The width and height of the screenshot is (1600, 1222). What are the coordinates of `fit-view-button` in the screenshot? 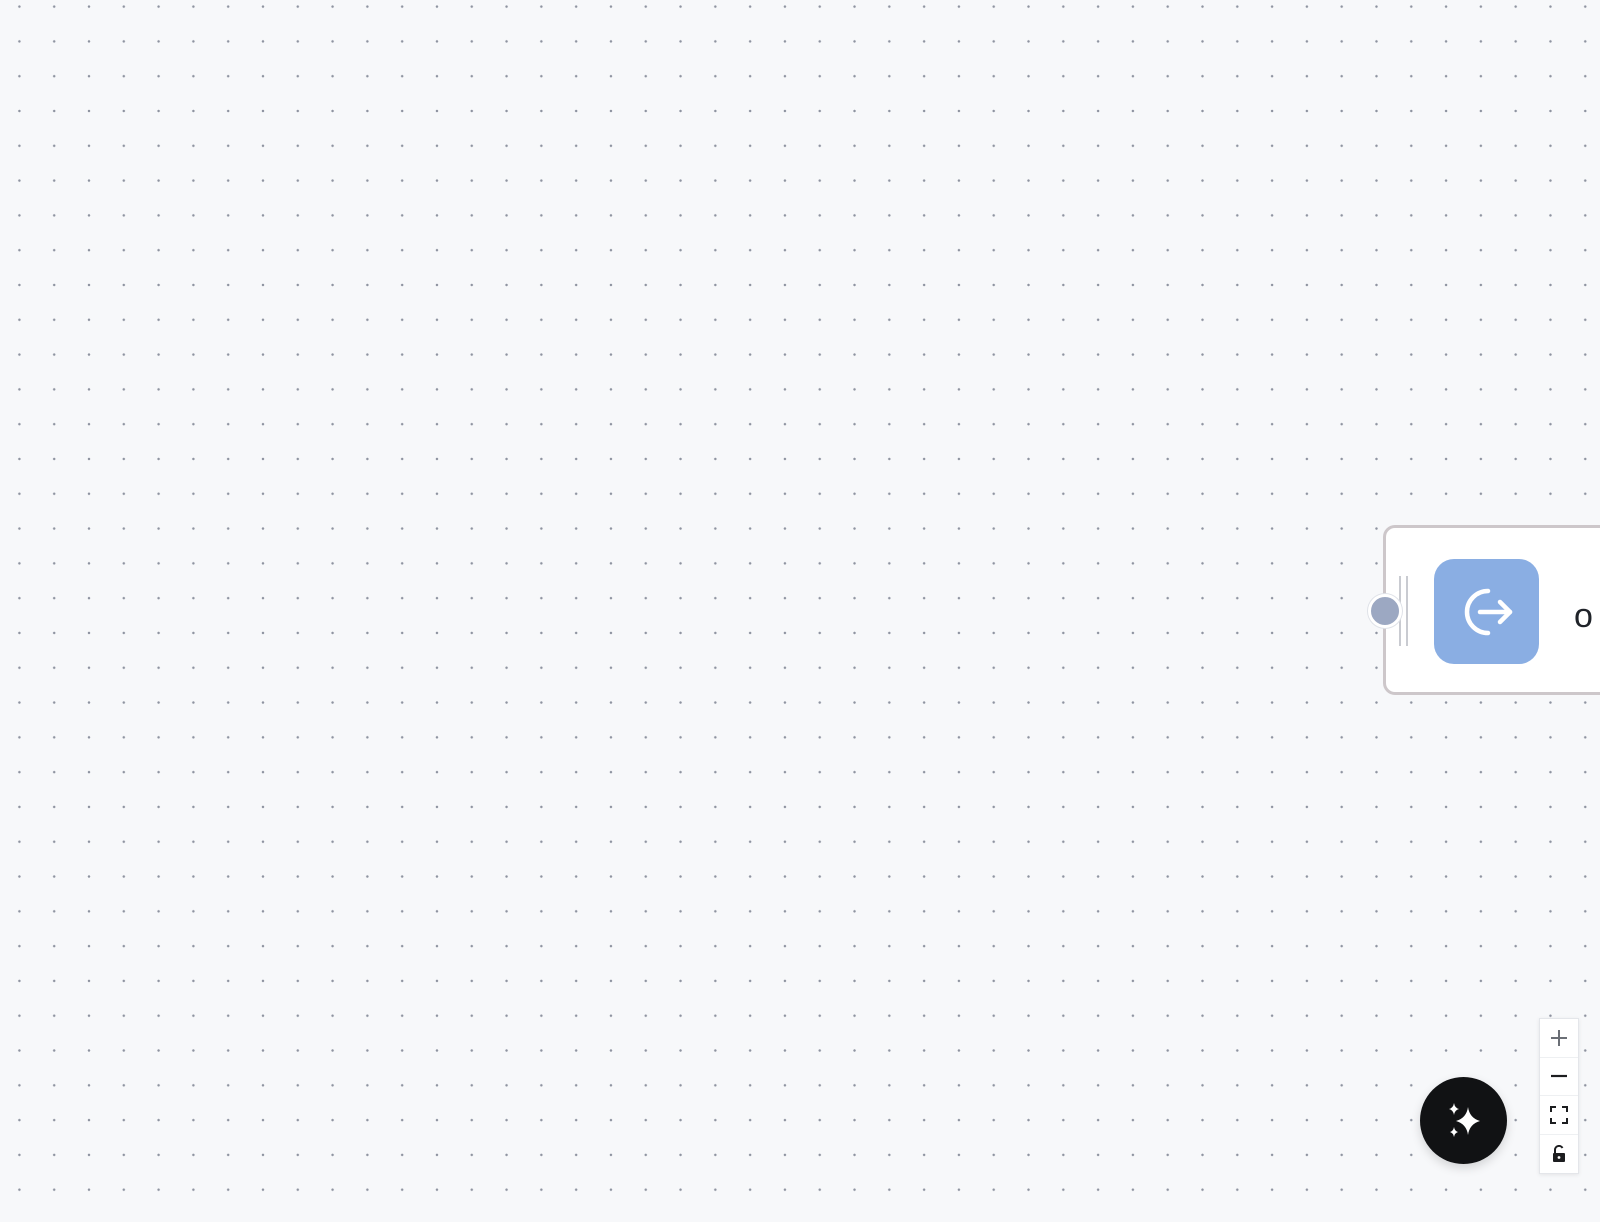 It's located at (1559, 1115).